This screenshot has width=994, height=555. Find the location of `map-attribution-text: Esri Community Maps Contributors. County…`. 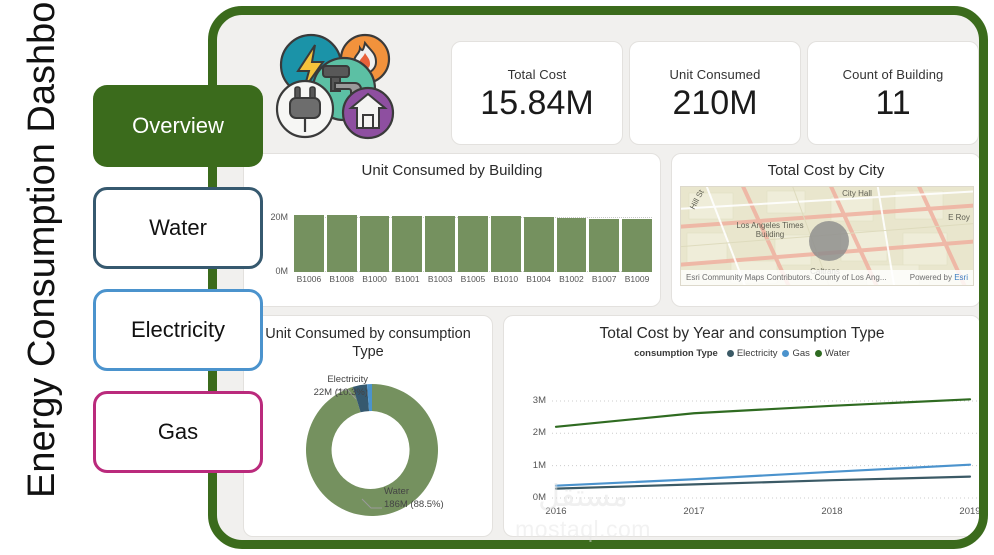

map-attribution-text: Esri Community Maps Contributors. County… is located at coordinates (786, 277).